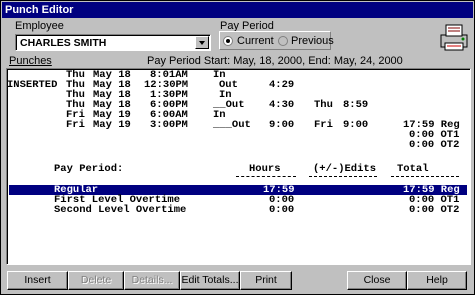  Describe the element at coordinates (75, 125) in the screenshot. I see `punch-row-day: Fri` at that location.